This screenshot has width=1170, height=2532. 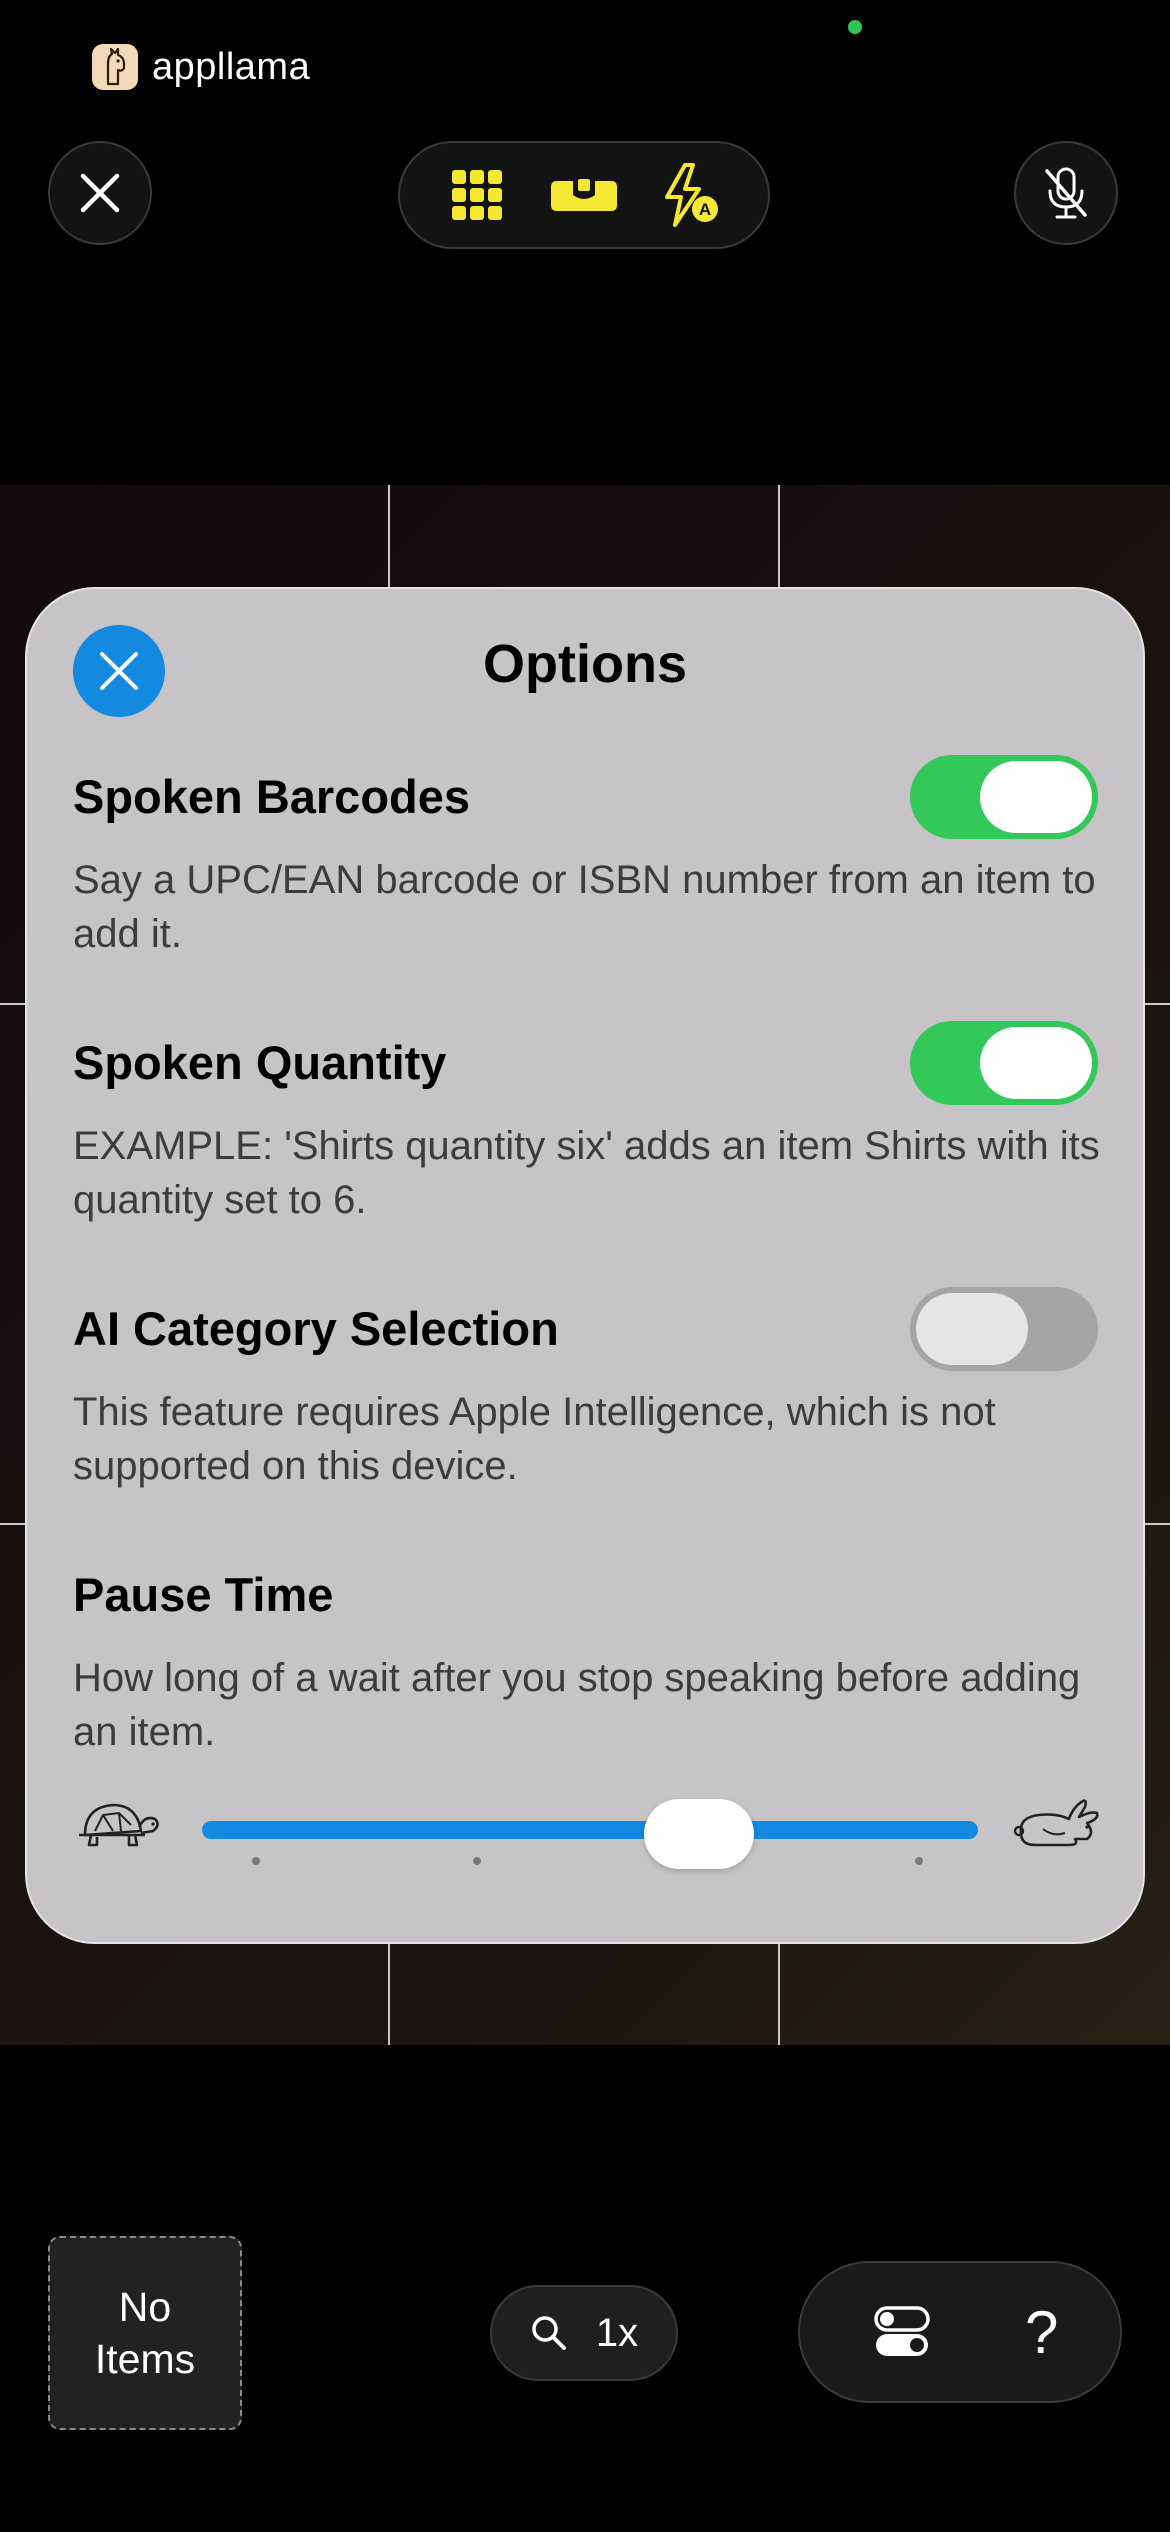 I want to click on camera-tools-toolbar: A, so click(x=584, y=195).